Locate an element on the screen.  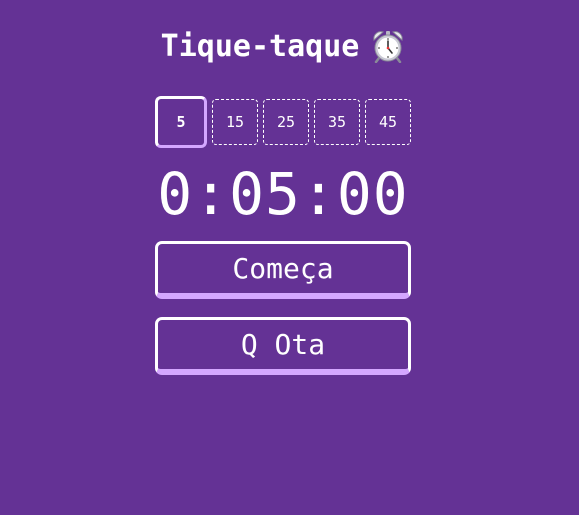
preset-35-button: 35 is located at coordinates (337, 122).